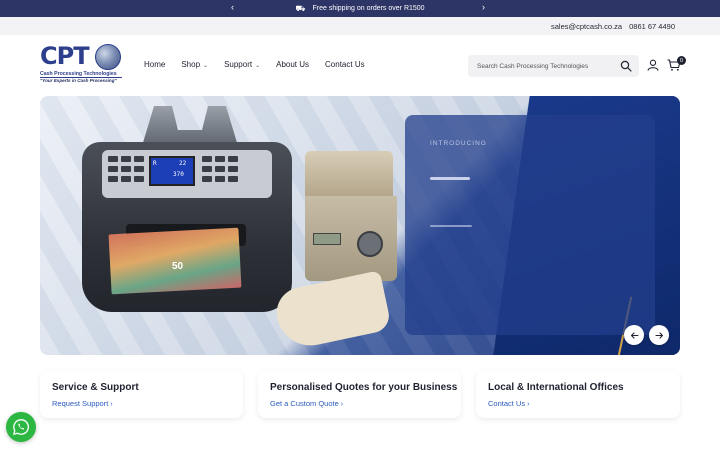  What do you see at coordinates (172, 171) in the screenshot?
I see `machine-display: R 22 370` at bounding box center [172, 171].